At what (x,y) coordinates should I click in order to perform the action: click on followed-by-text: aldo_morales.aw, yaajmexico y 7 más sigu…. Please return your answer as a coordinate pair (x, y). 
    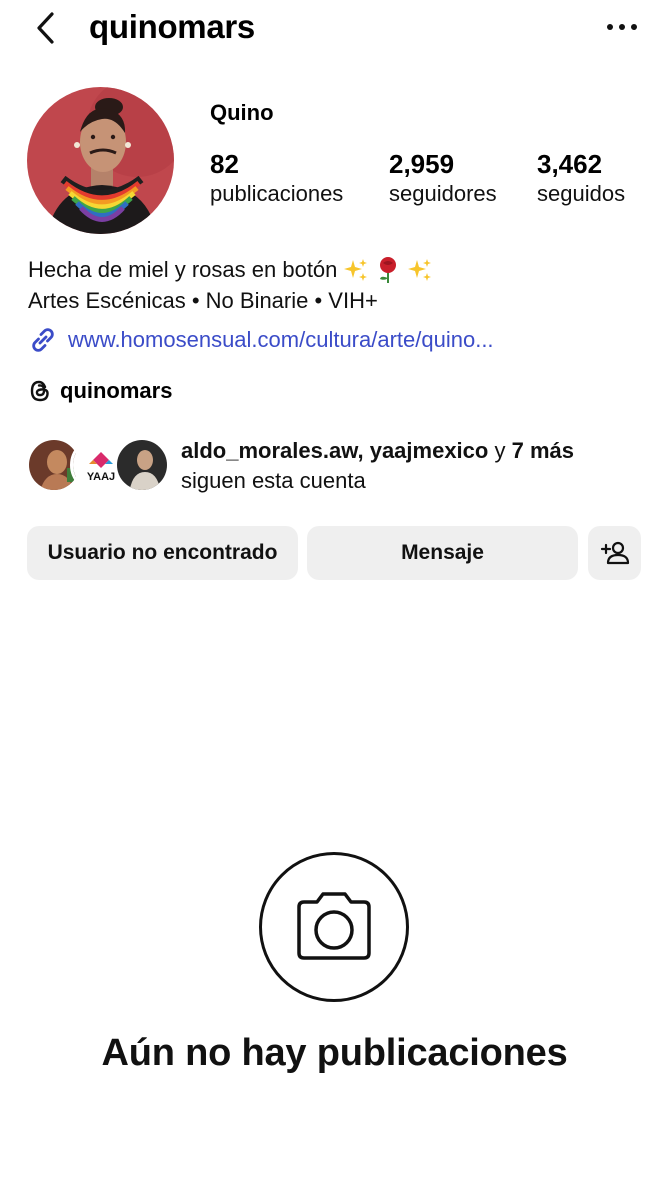
    Looking at the image, I should click on (377, 466).